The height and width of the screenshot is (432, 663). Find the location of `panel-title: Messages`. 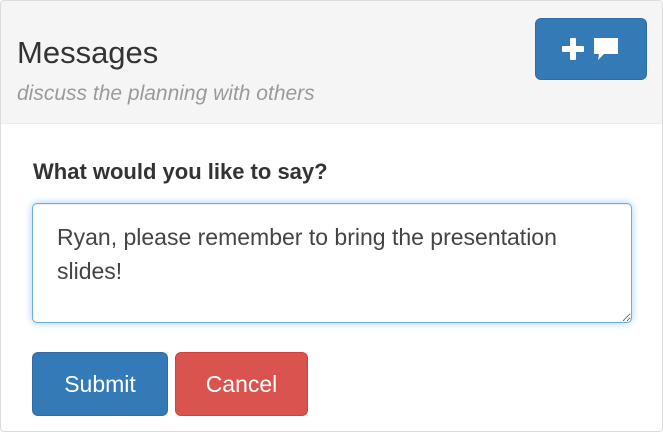

panel-title: Messages is located at coordinates (88, 52).